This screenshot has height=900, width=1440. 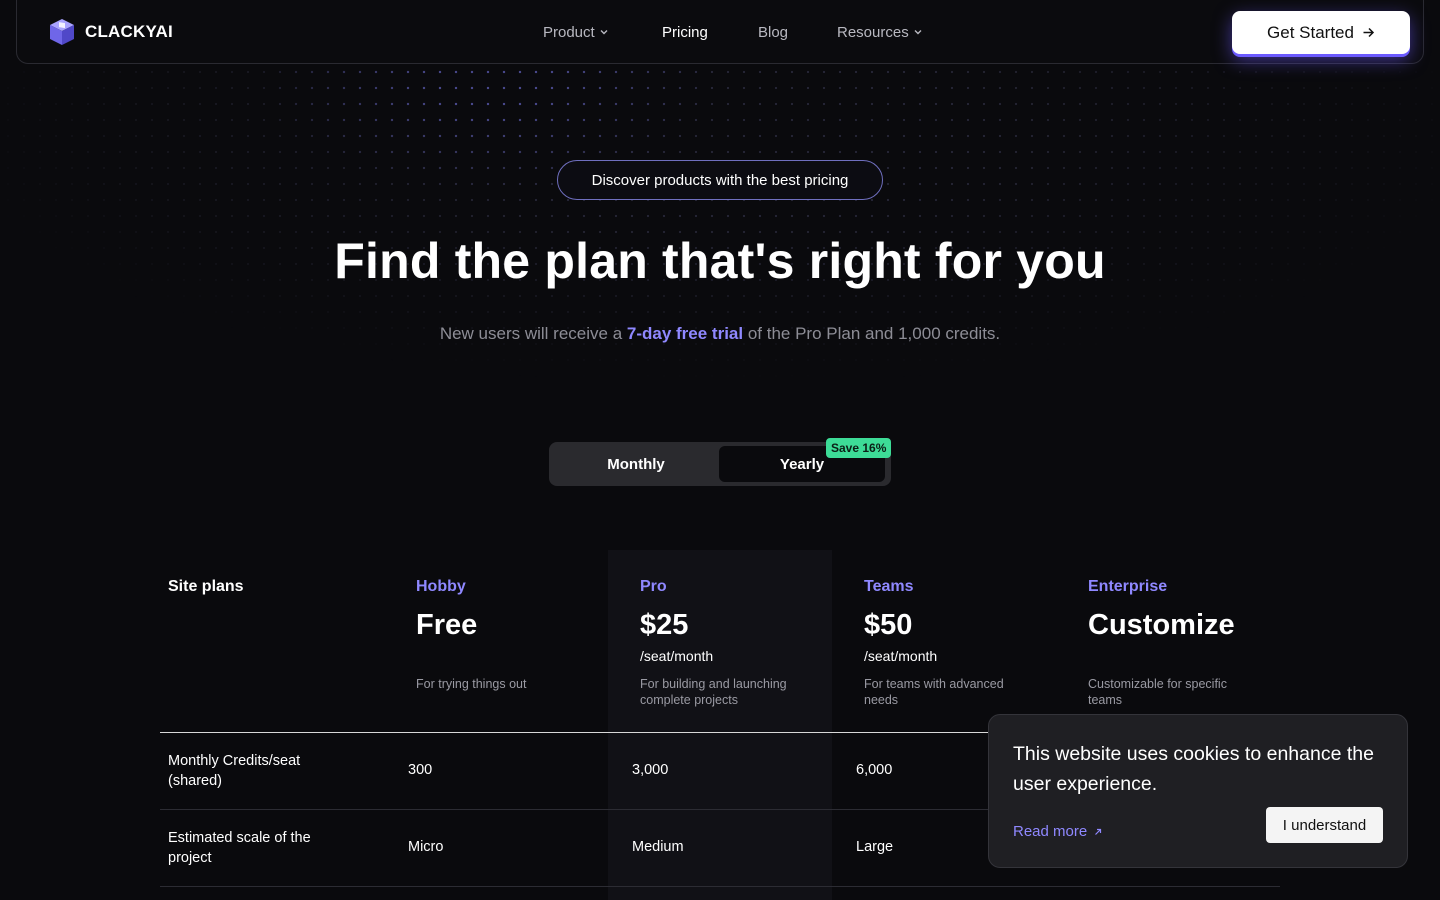 I want to click on nav-item-label: Product, so click(x=569, y=32).